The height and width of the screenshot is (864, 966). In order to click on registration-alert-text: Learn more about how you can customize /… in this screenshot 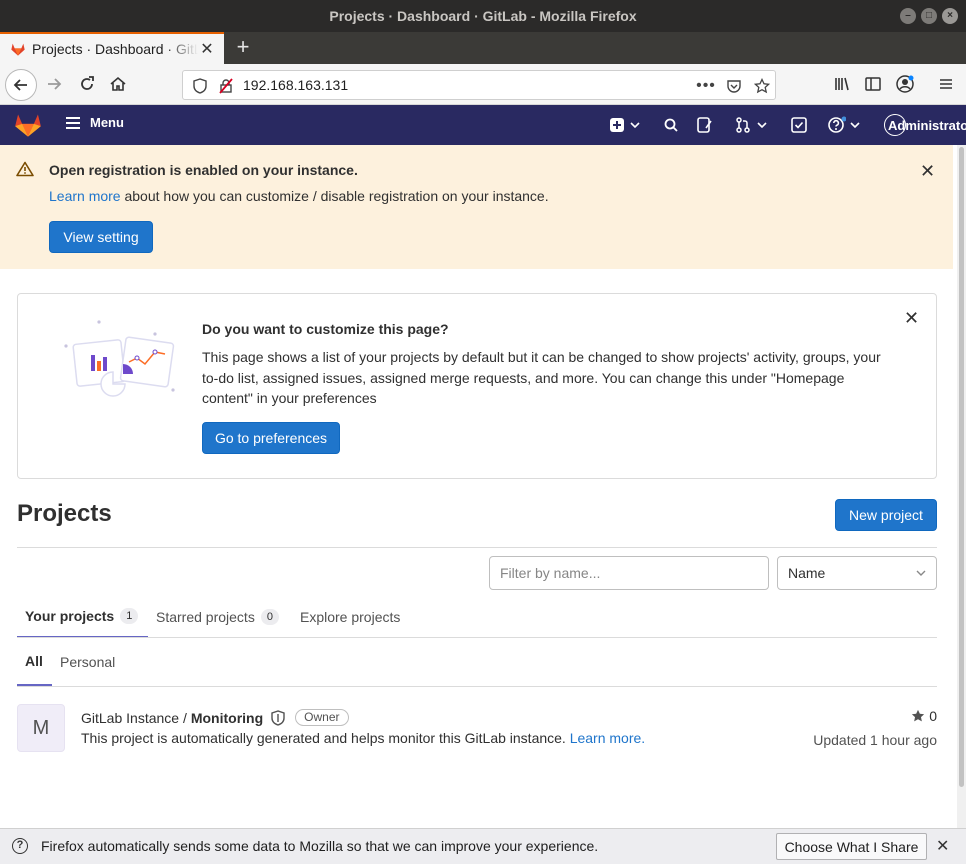, I will do `click(299, 196)`.